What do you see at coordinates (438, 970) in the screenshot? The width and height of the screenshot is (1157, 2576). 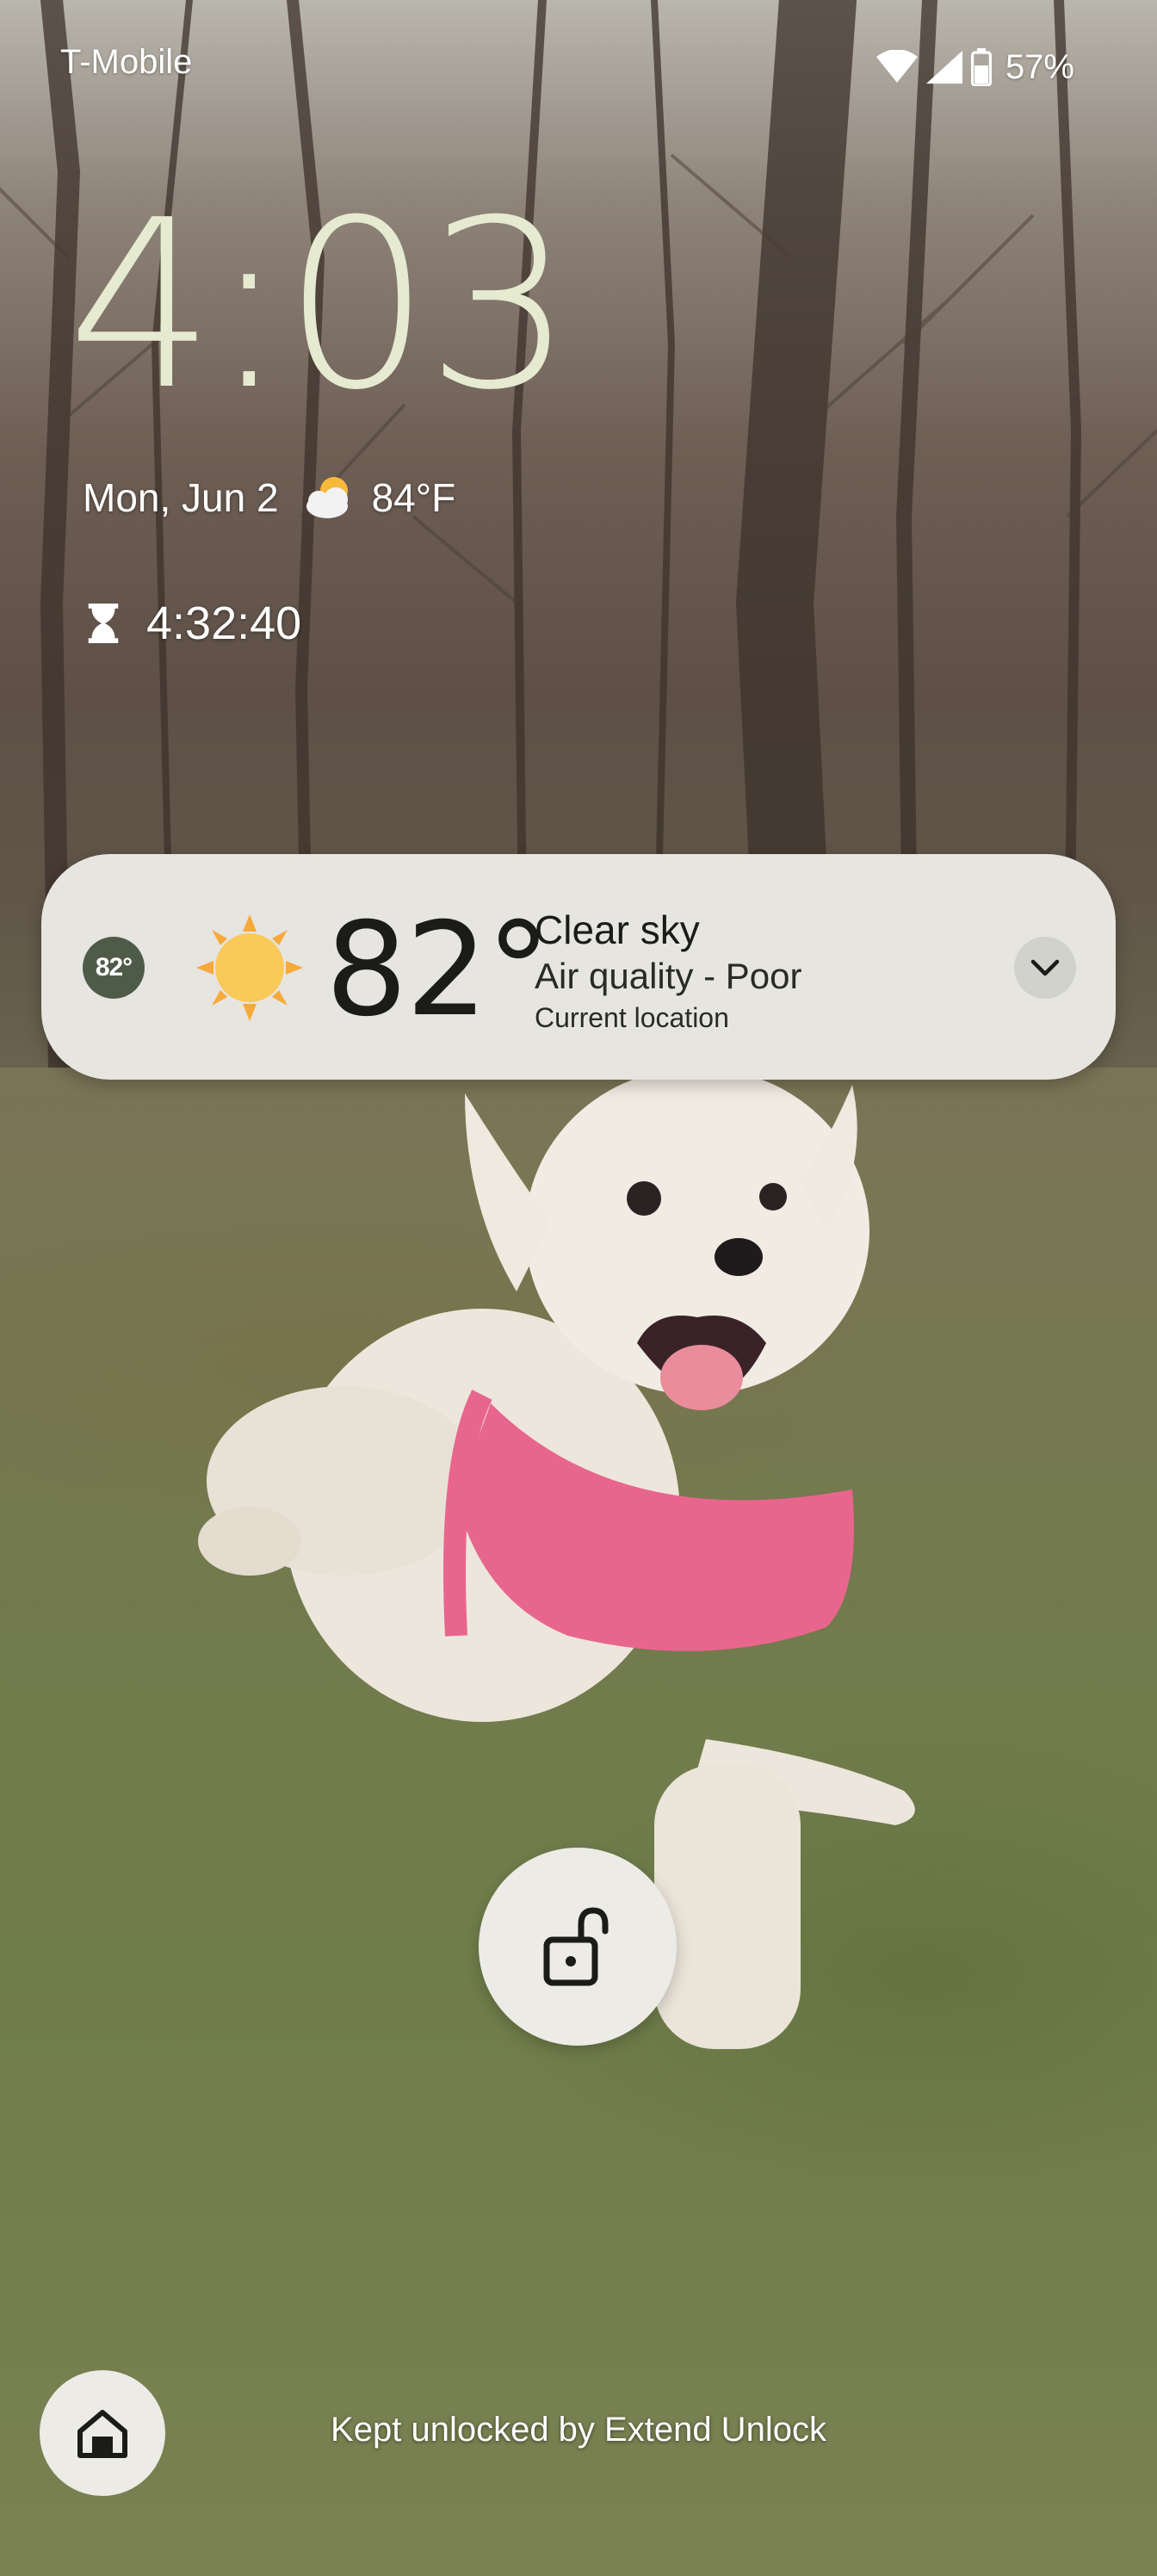 I see `current-temperature: 82°` at bounding box center [438, 970].